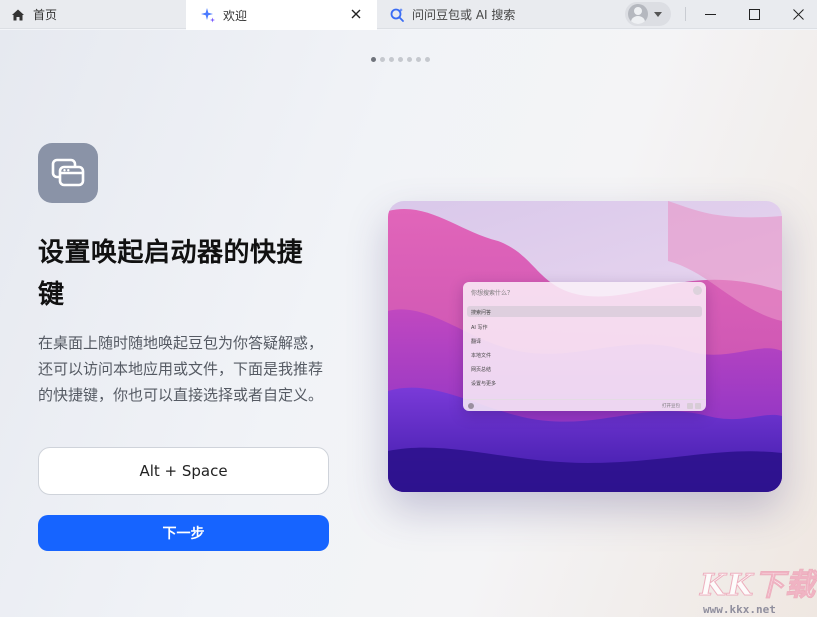 Image resolution: width=817 pixels, height=617 pixels. Describe the element at coordinates (584, 405) in the screenshot. I see `launcher-footer: 打开豆包` at that location.